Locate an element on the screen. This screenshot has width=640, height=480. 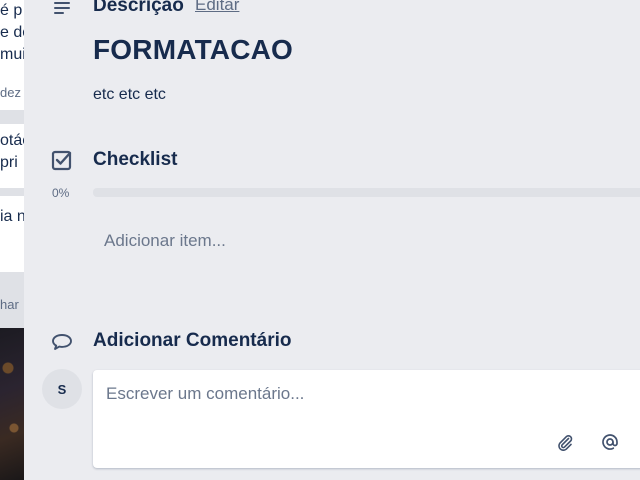
card-meta: dez is located at coordinates (10, 92).